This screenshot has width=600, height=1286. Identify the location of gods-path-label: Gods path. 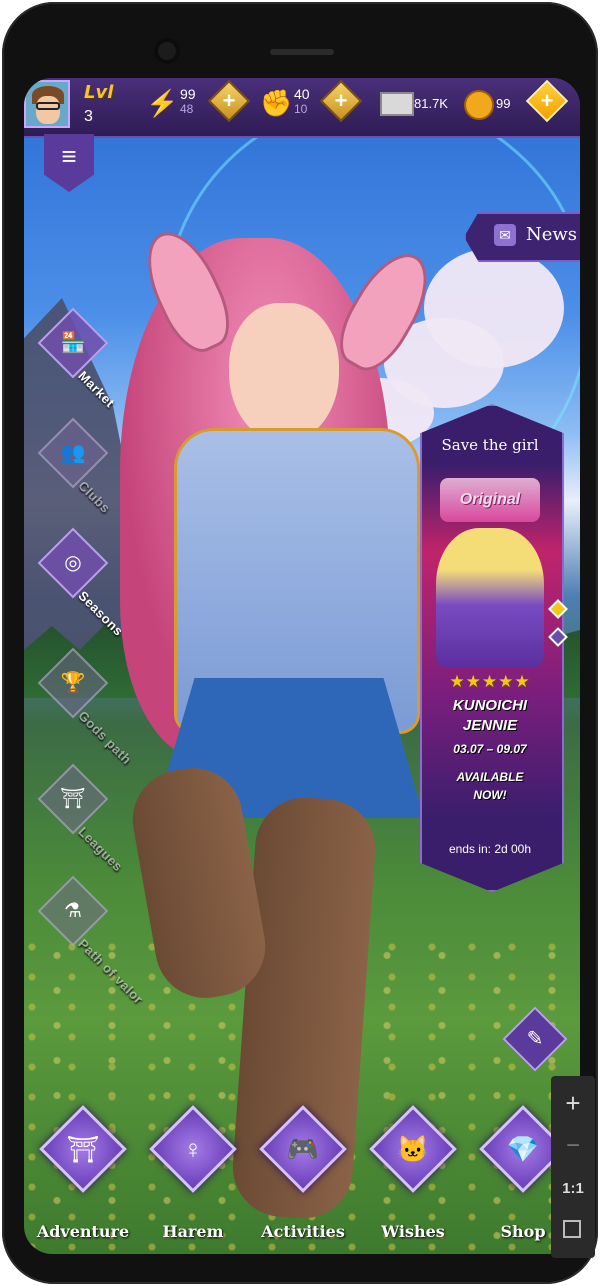
(105, 738).